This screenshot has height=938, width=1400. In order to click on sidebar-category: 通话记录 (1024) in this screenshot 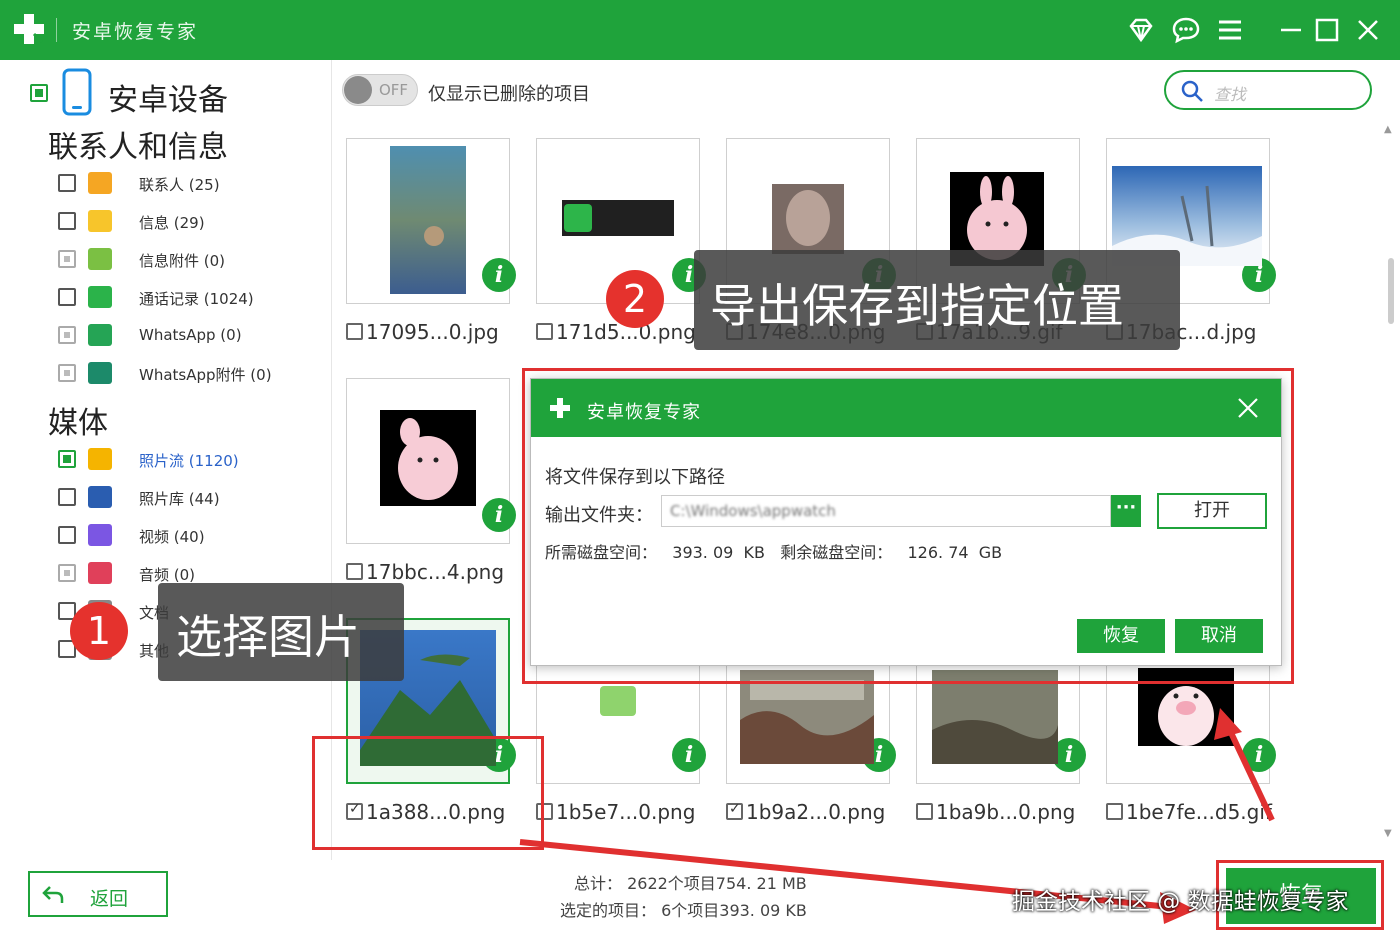, I will do `click(165, 297)`.